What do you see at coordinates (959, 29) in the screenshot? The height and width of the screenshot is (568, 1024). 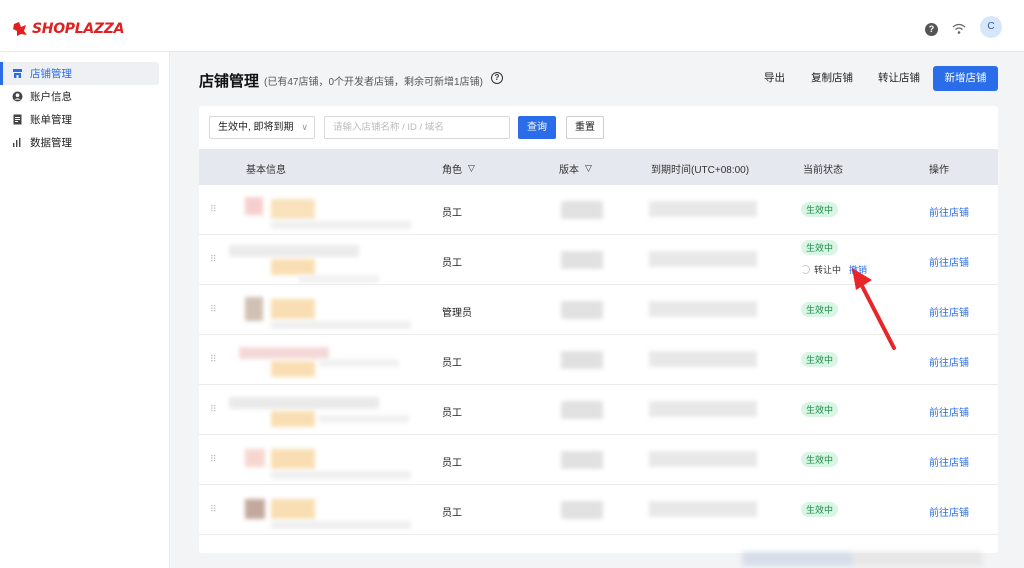 I see `wifi-icon` at bounding box center [959, 29].